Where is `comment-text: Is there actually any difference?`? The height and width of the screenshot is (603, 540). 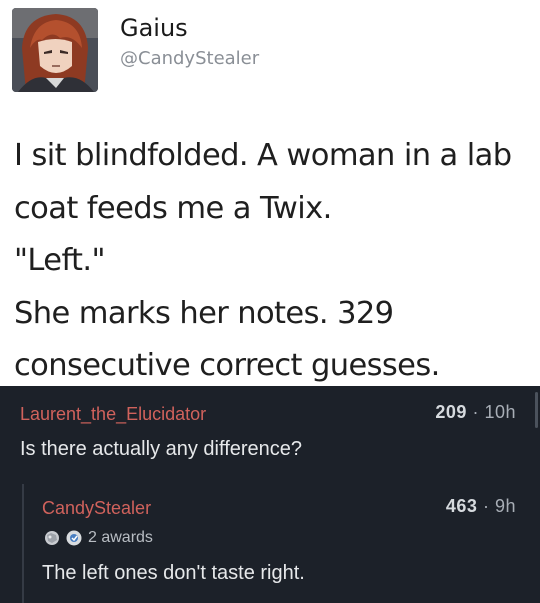 comment-text: Is there actually any difference? is located at coordinates (161, 449).